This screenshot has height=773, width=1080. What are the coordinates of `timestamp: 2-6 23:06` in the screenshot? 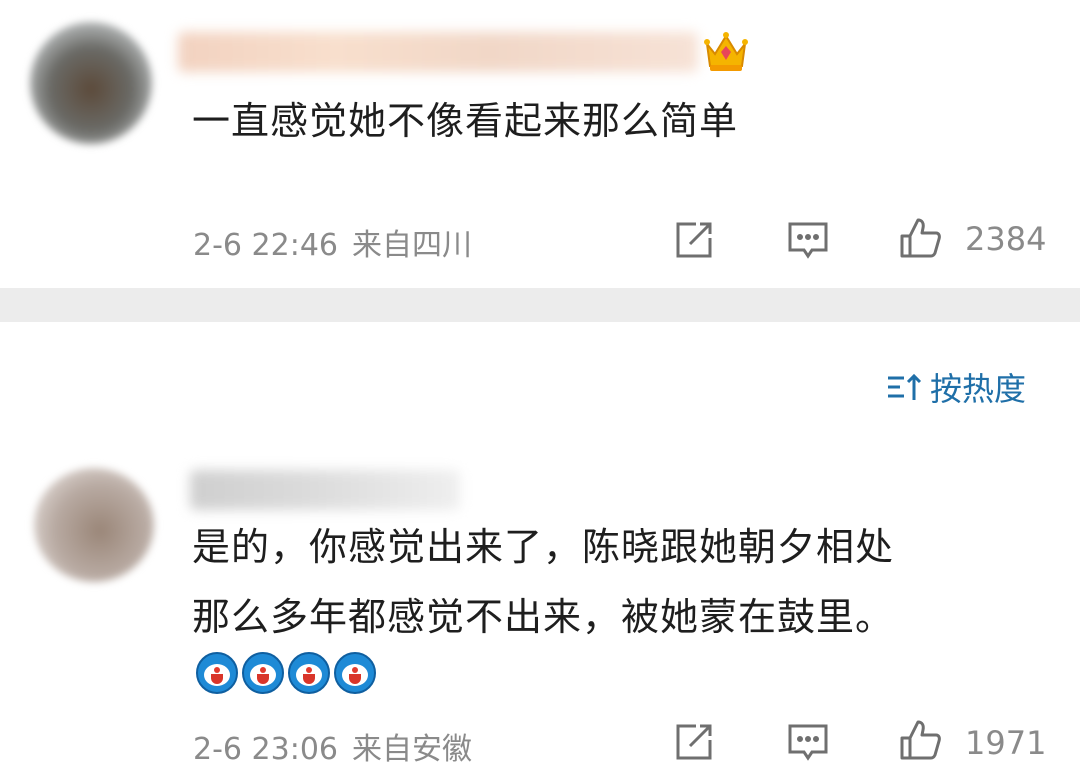 It's located at (265, 749).